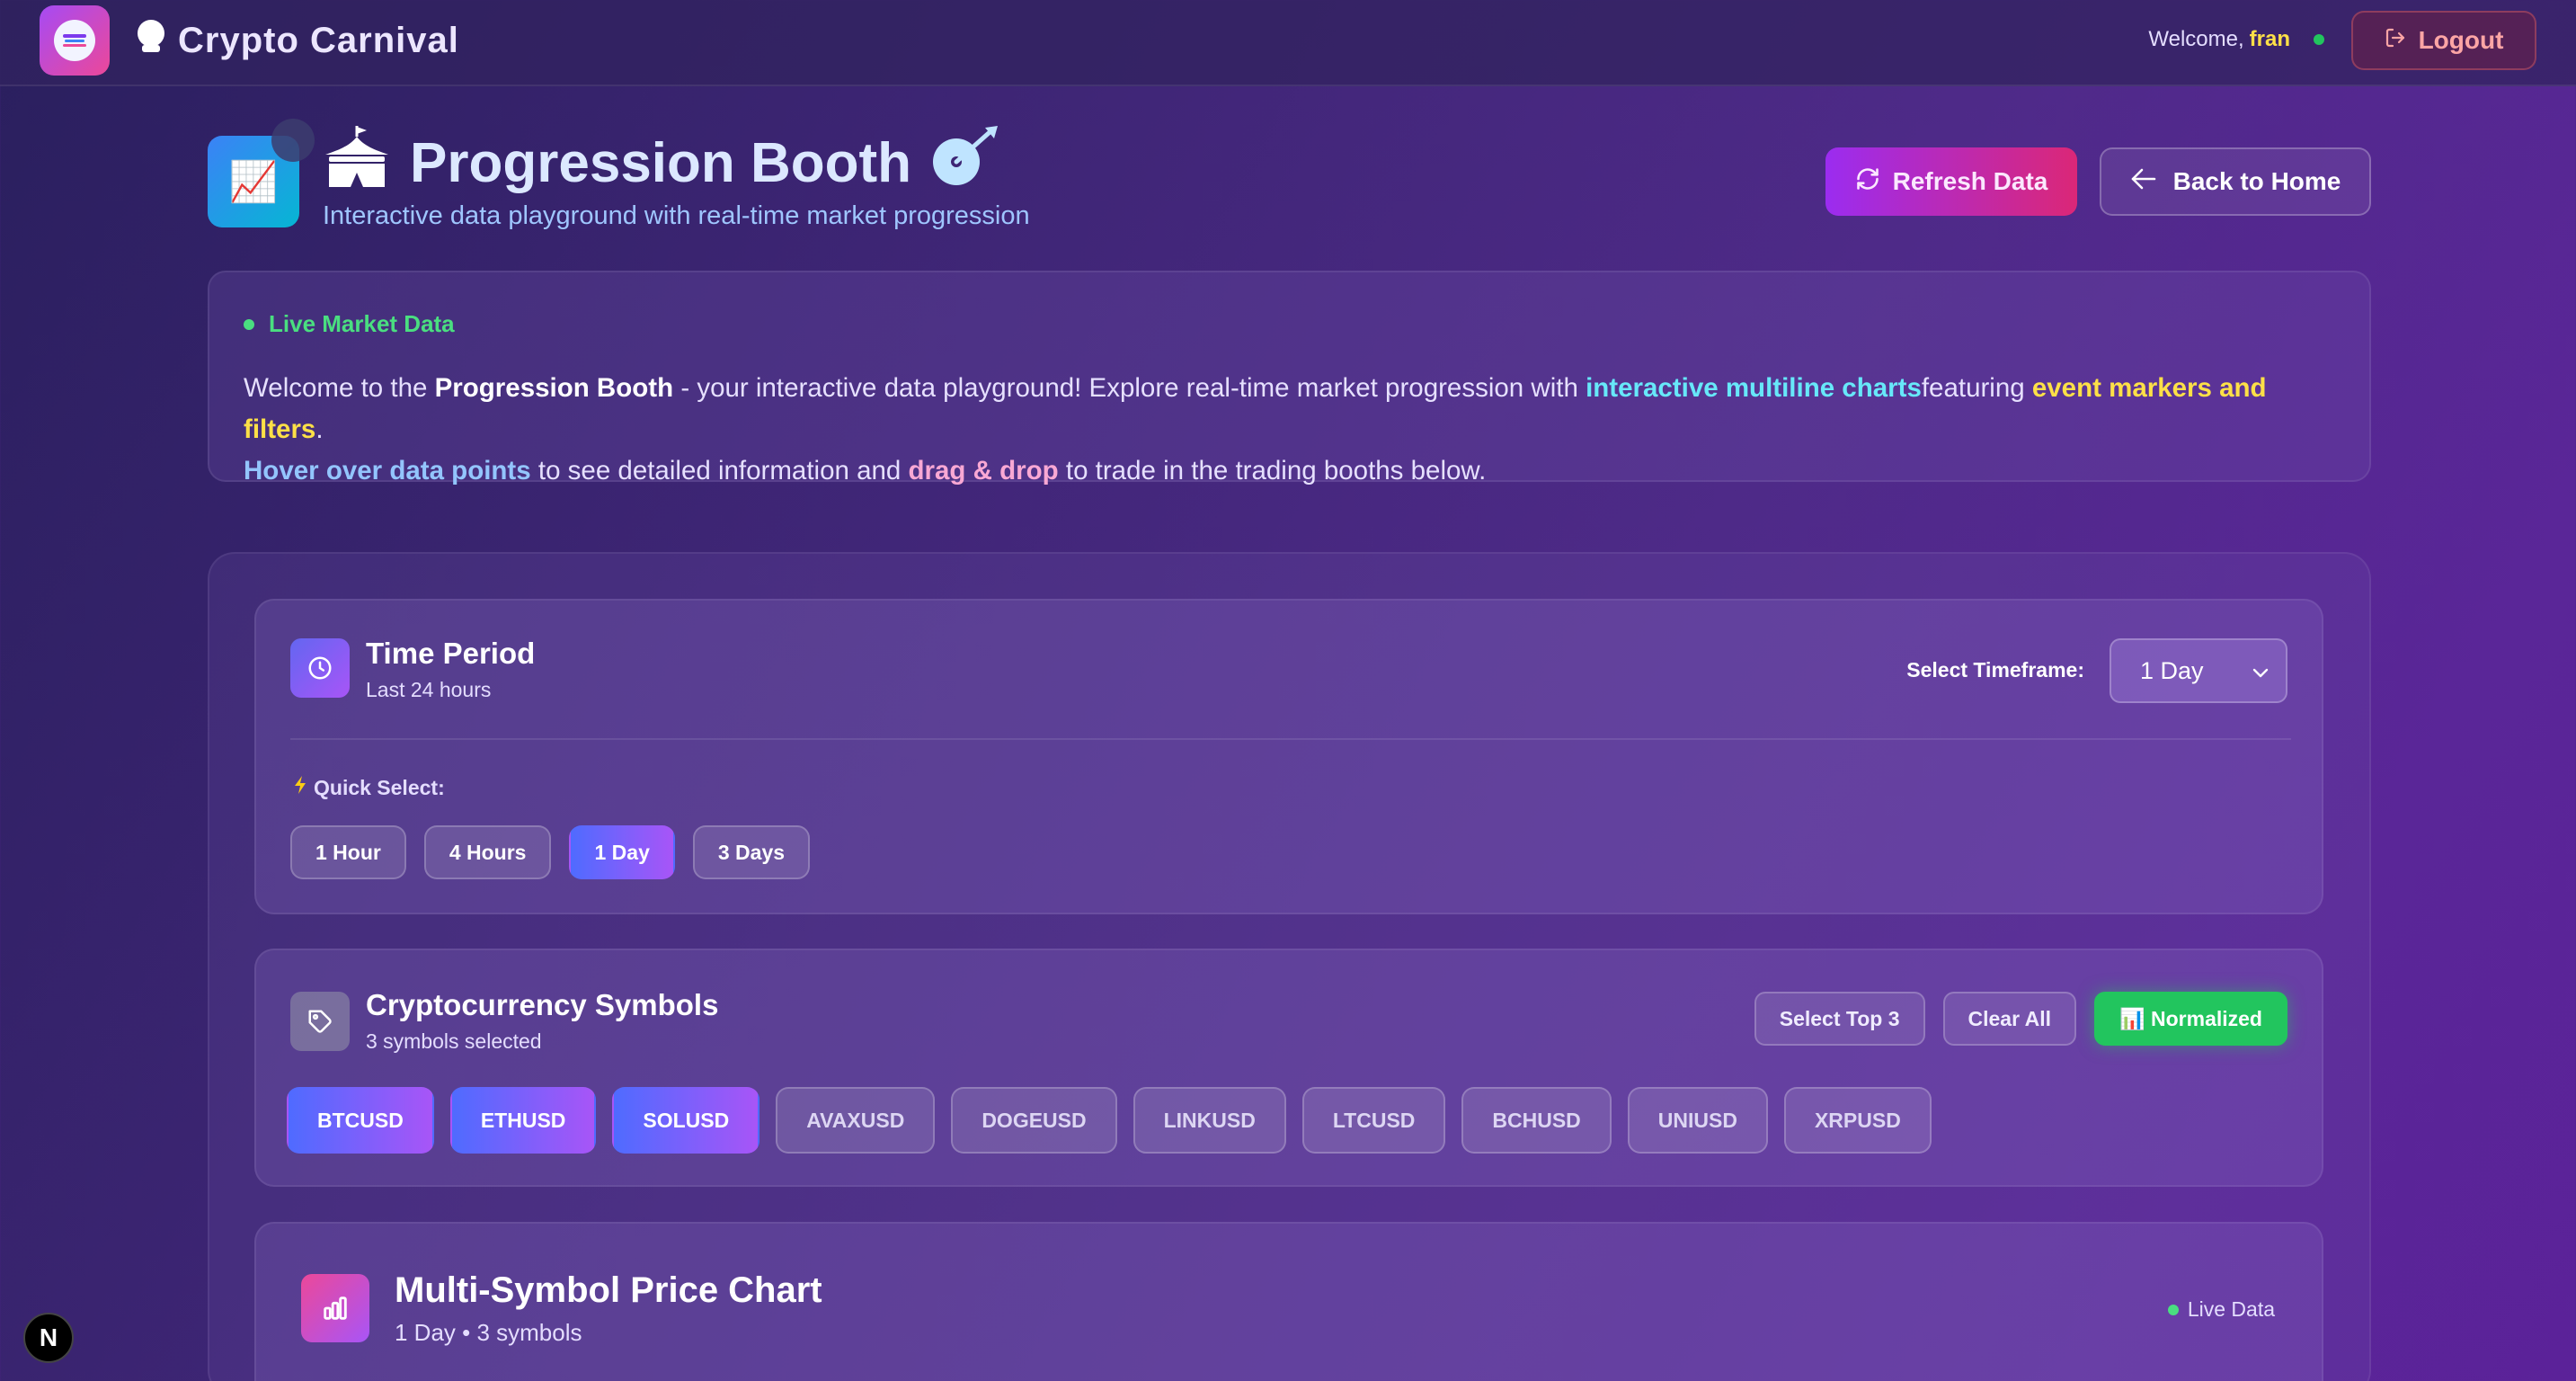  Describe the element at coordinates (488, 852) in the screenshot. I see `quick-option-4-hours: 4 Hours` at that location.